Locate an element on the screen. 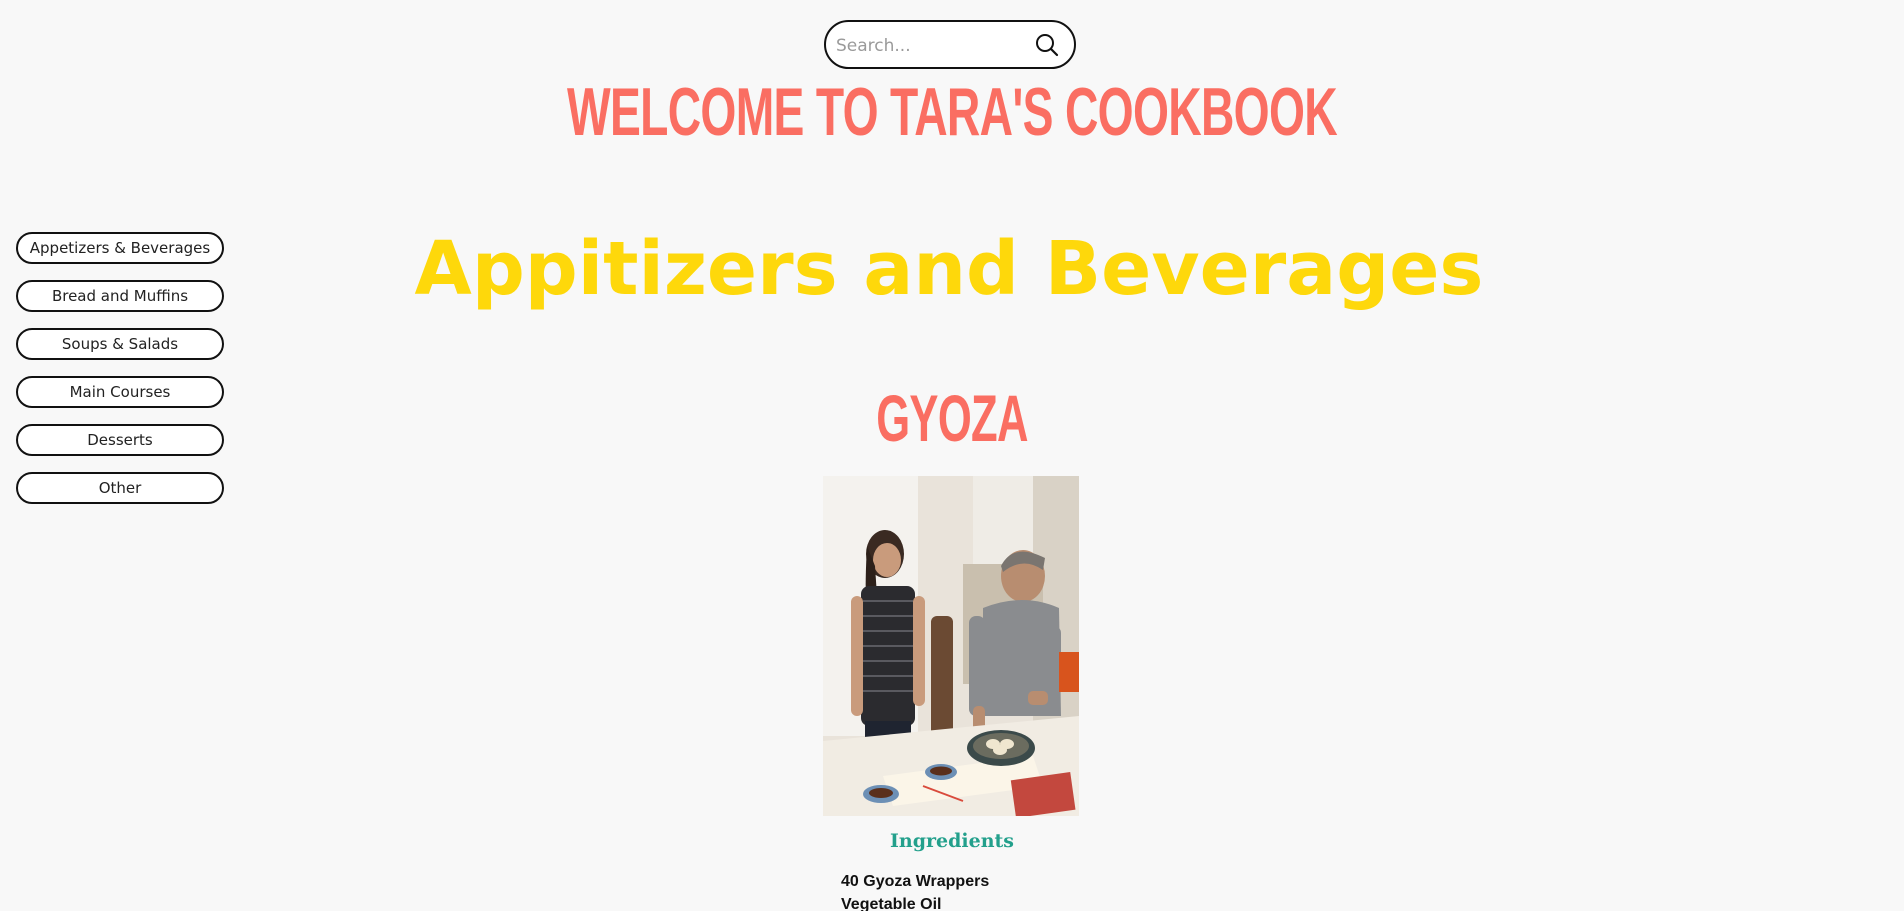 This screenshot has width=1904, height=911. recipe-title: GYOZA is located at coordinates (952, 418).